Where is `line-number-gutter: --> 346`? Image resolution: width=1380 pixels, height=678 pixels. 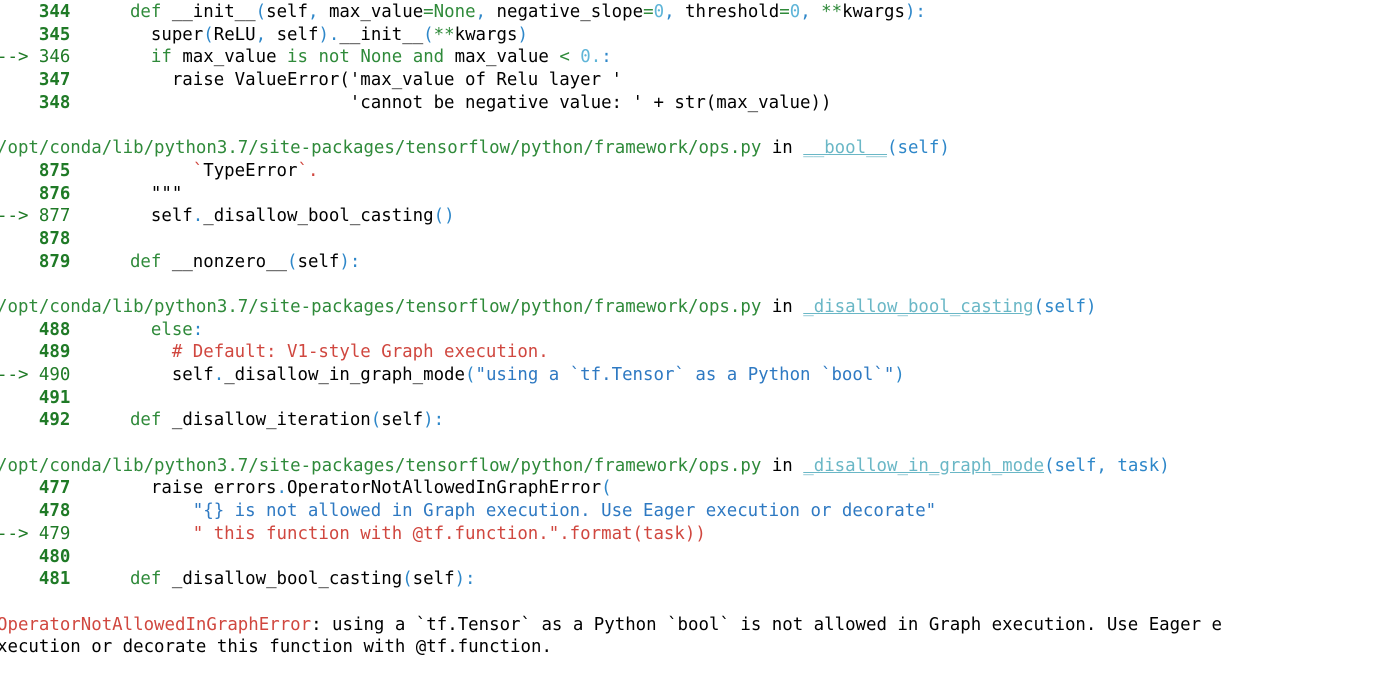
line-number-gutter: --> 346 is located at coordinates (54, 57).